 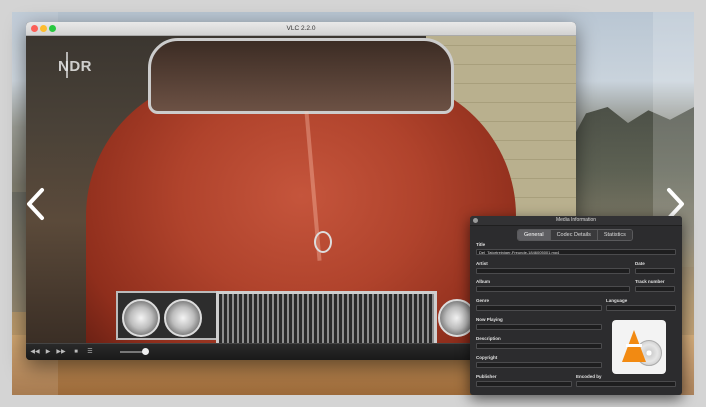 What do you see at coordinates (61, 352) in the screenshot?
I see `fast-forward-icon: ▶▶` at bounding box center [61, 352].